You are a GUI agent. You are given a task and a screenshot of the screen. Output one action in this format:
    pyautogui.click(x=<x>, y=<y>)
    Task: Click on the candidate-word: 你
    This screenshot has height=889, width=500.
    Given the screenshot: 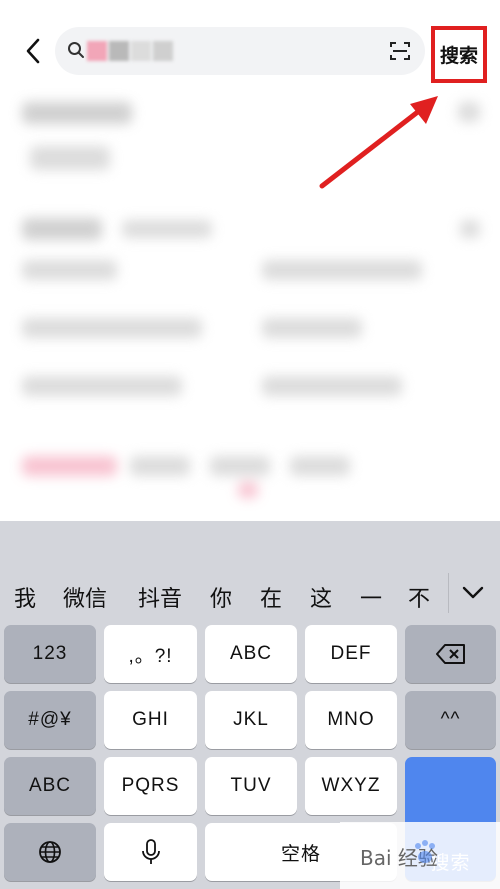 What is the action you would take?
    pyautogui.click(x=221, y=597)
    